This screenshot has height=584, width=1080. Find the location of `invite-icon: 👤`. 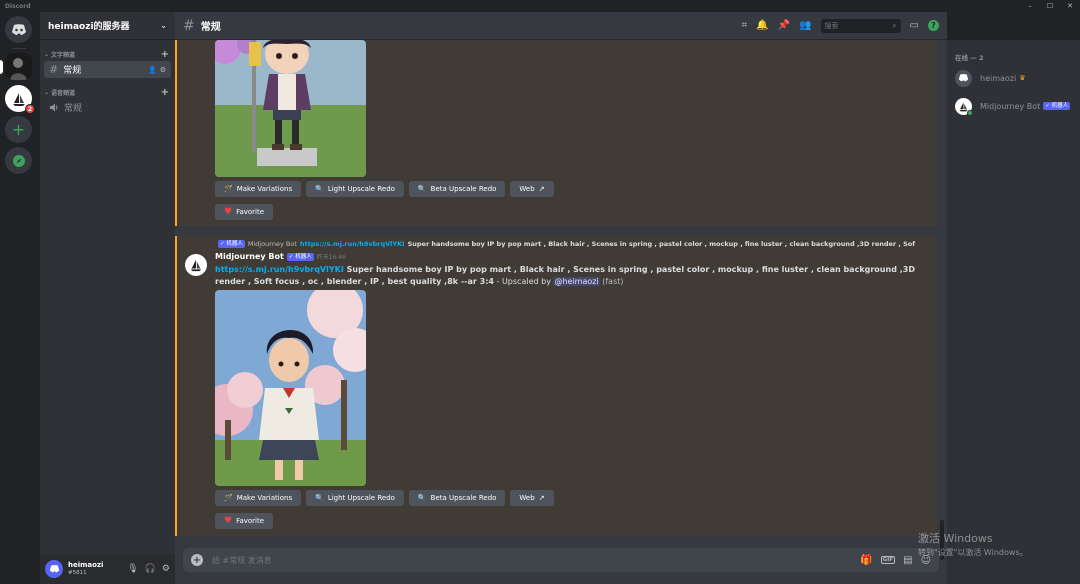

invite-icon: 👤 is located at coordinates (152, 70).